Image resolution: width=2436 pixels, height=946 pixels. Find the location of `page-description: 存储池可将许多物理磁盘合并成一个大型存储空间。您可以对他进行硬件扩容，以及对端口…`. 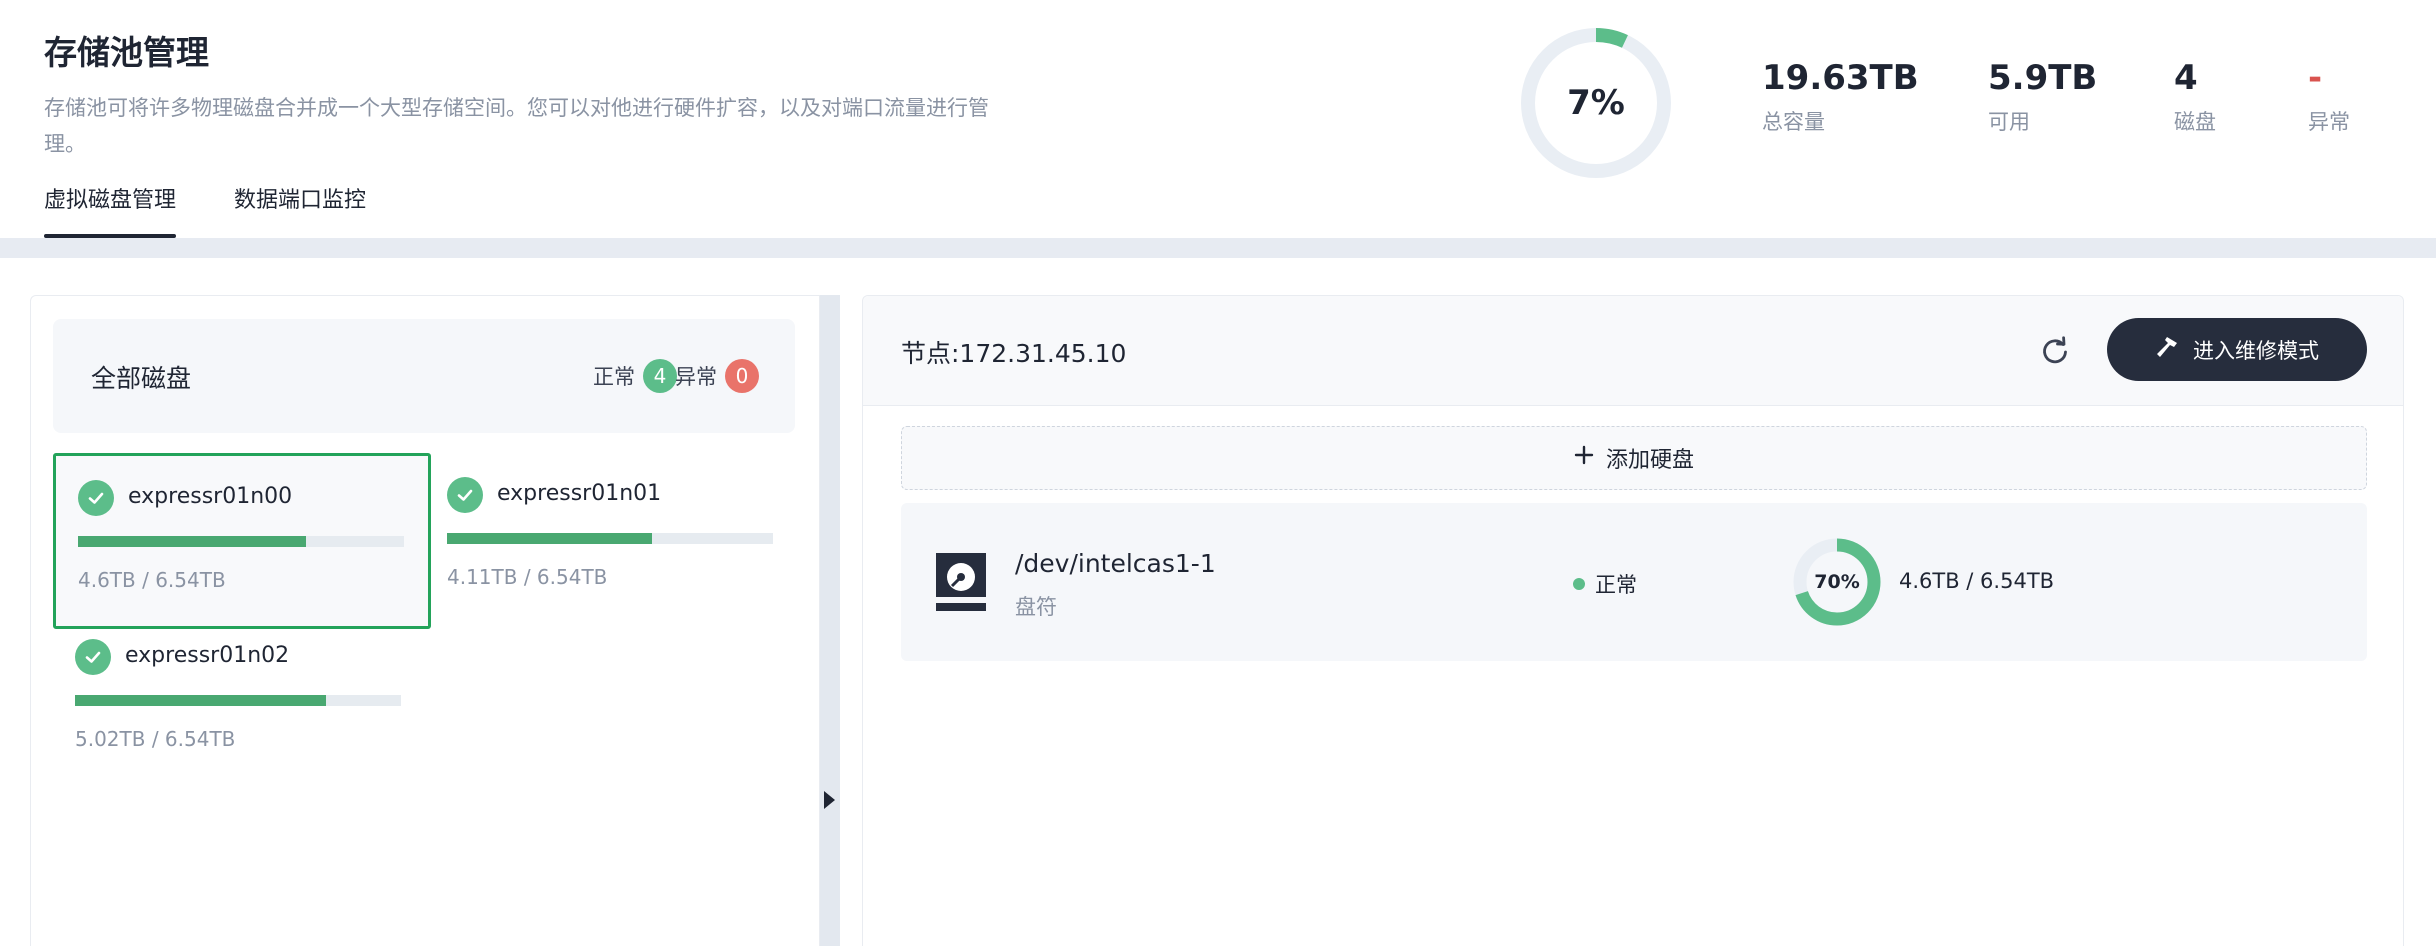

page-description: 存储池可将许多物理磁盘合并成一个大型存储空间。您可以对他进行硬件扩容，以及对端口… is located at coordinates (516, 126).